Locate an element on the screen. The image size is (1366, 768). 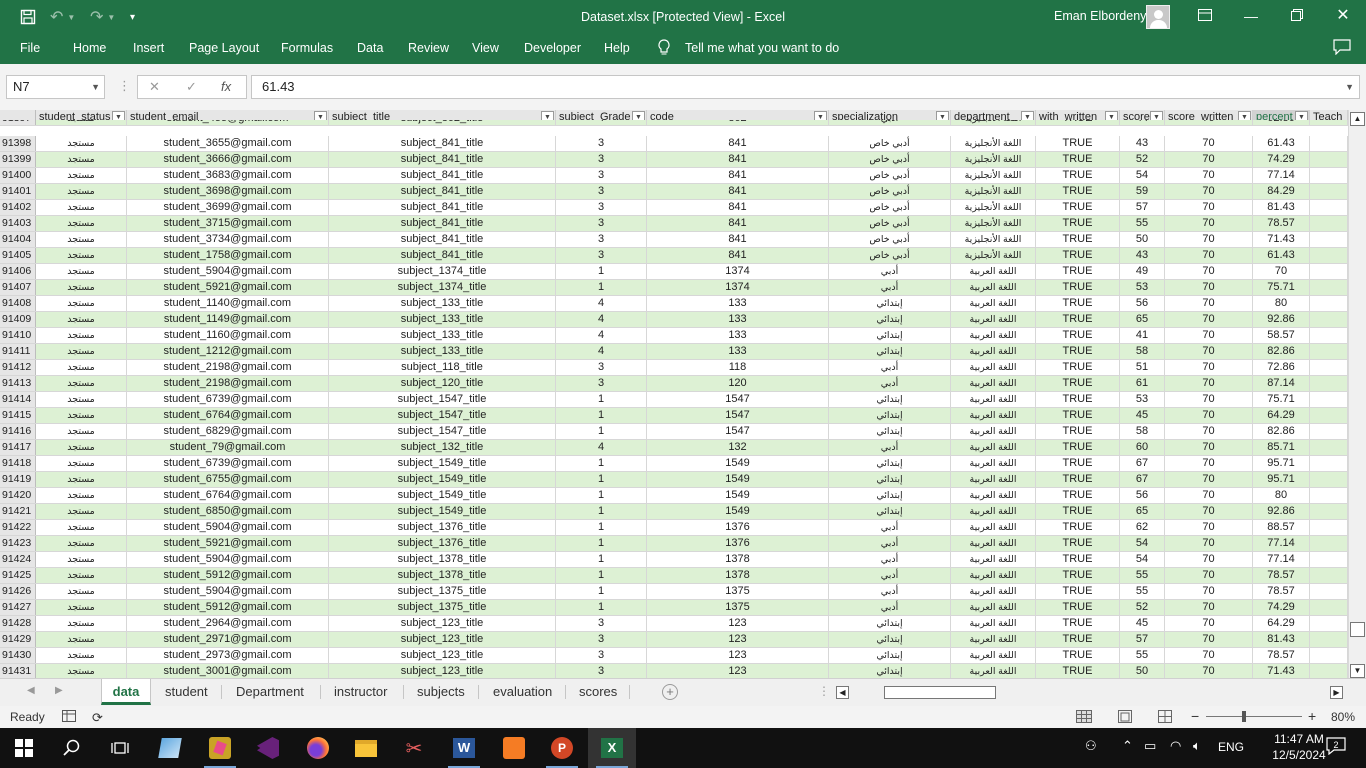
cell: subject_1547_title is located at coordinates (442, 399).